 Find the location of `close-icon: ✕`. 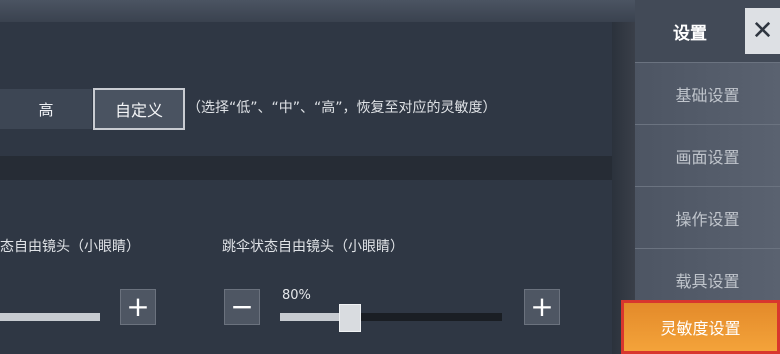

close-icon: ✕ is located at coordinates (762, 31).